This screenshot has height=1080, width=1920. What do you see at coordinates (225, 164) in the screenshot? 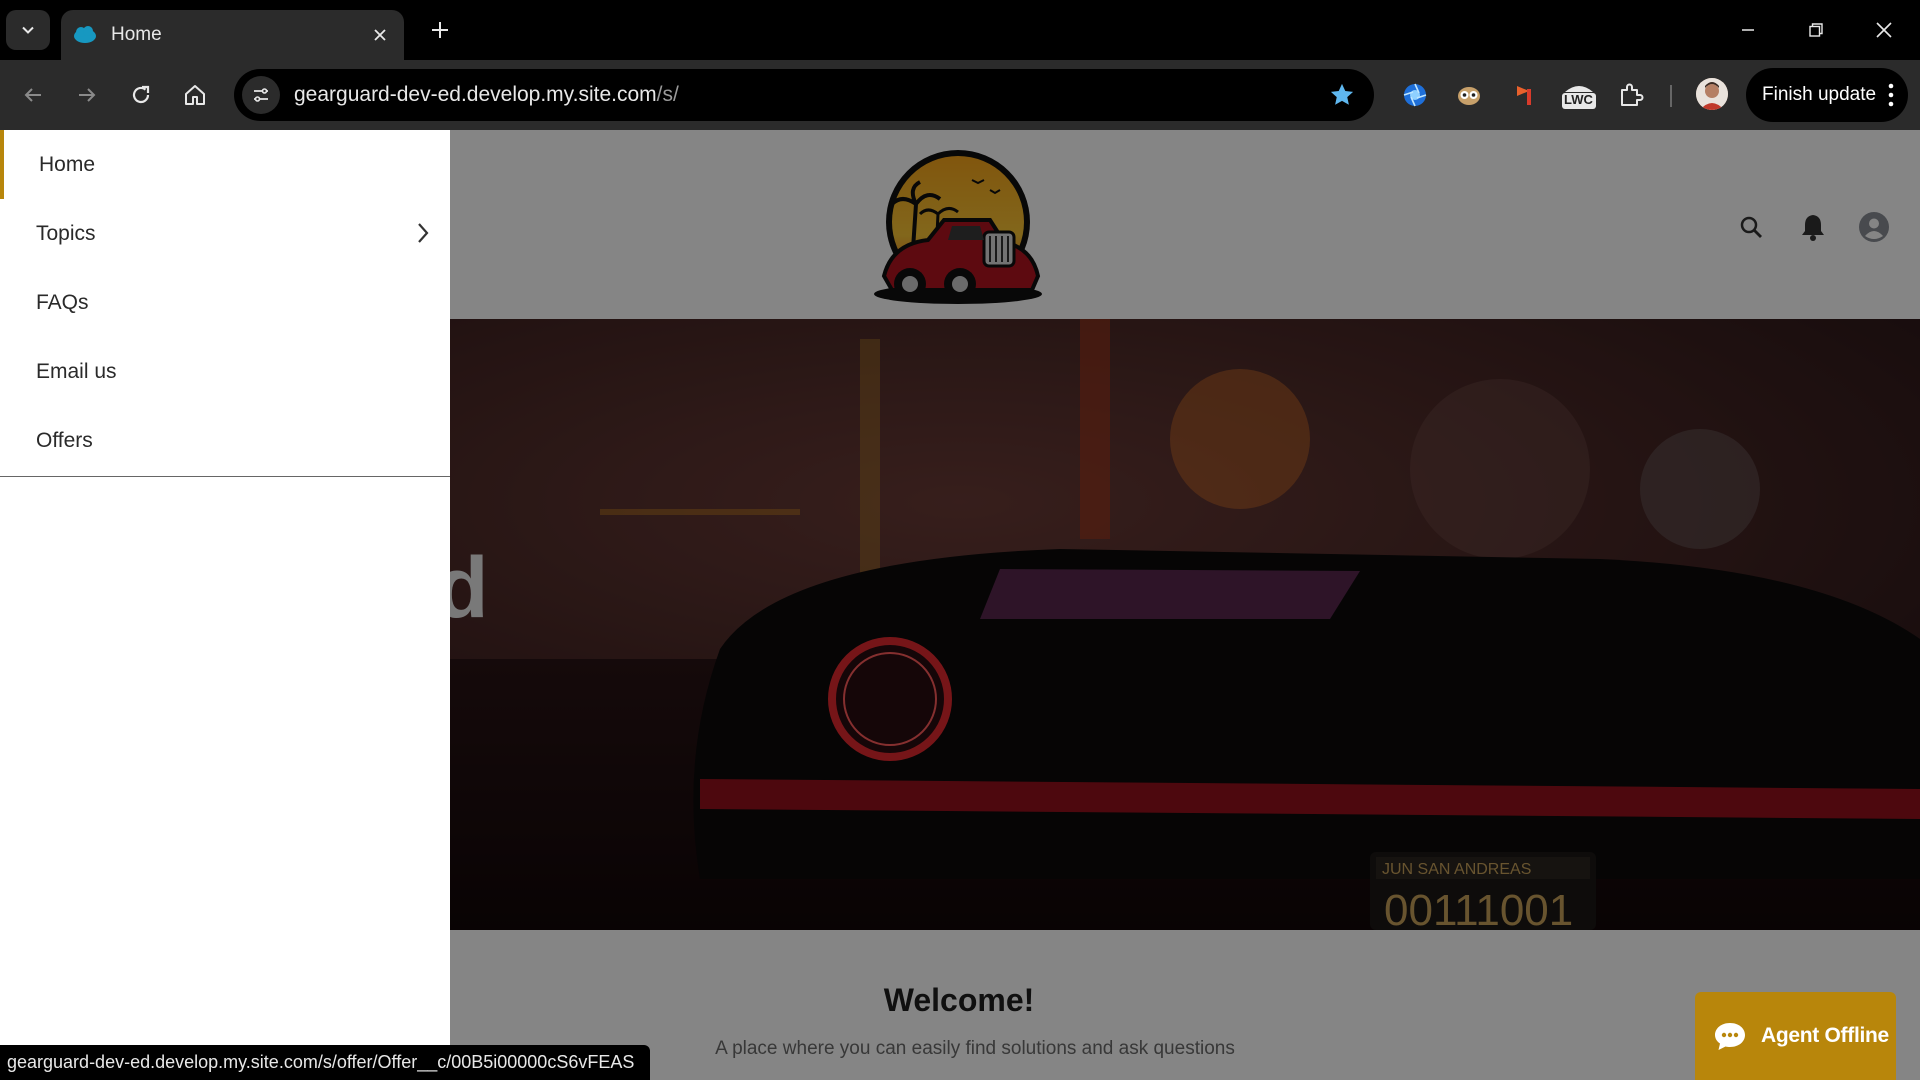
I see `nav-item-home: Home` at bounding box center [225, 164].